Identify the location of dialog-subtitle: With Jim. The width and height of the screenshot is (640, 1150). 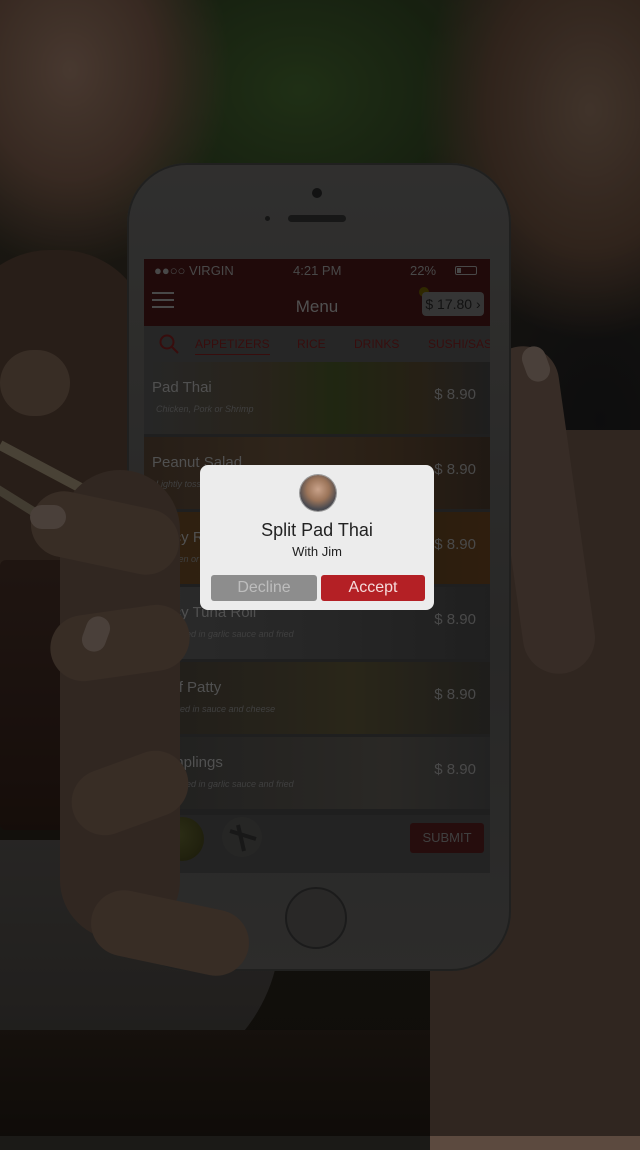
(317, 551).